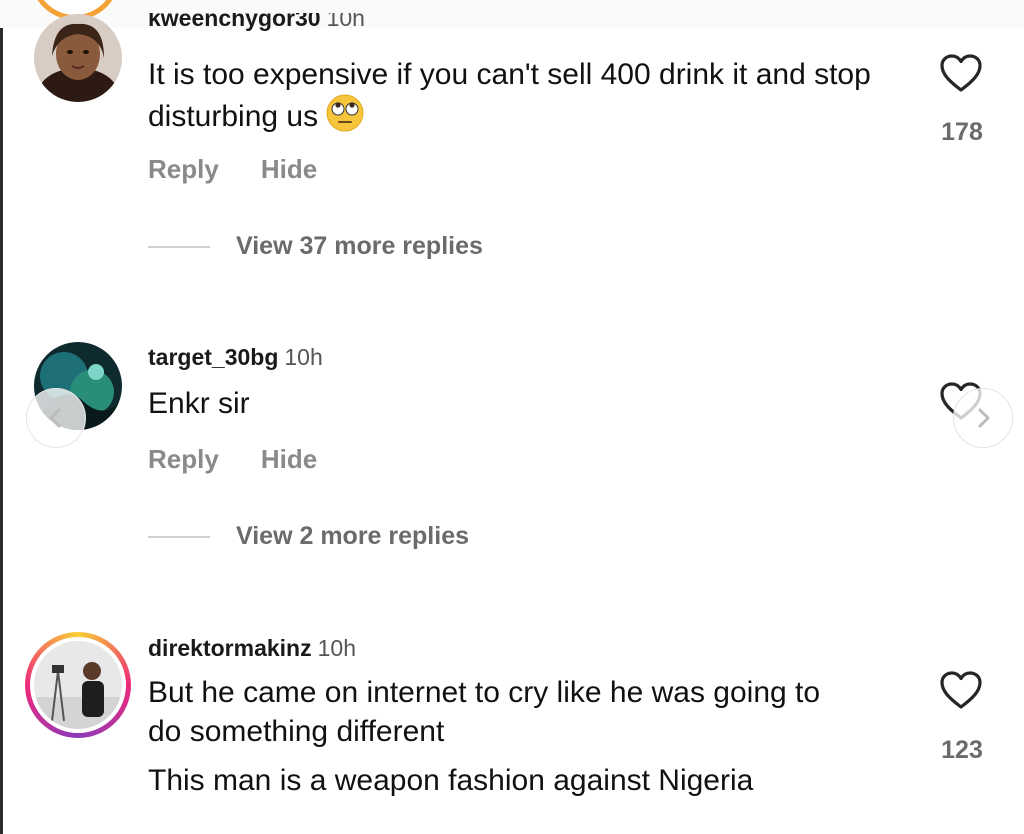  Describe the element at coordinates (199, 403) in the screenshot. I see `comment-text: Enkr sir` at that location.